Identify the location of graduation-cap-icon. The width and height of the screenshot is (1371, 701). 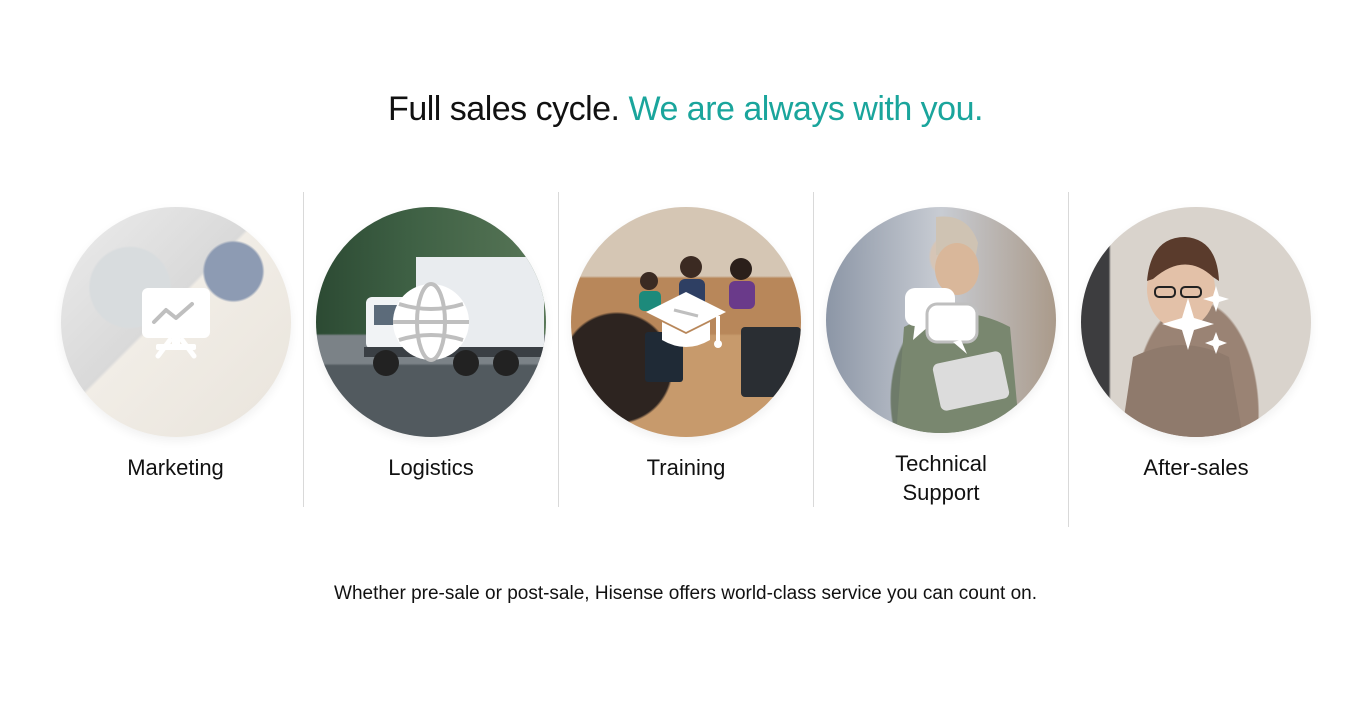
(686, 320).